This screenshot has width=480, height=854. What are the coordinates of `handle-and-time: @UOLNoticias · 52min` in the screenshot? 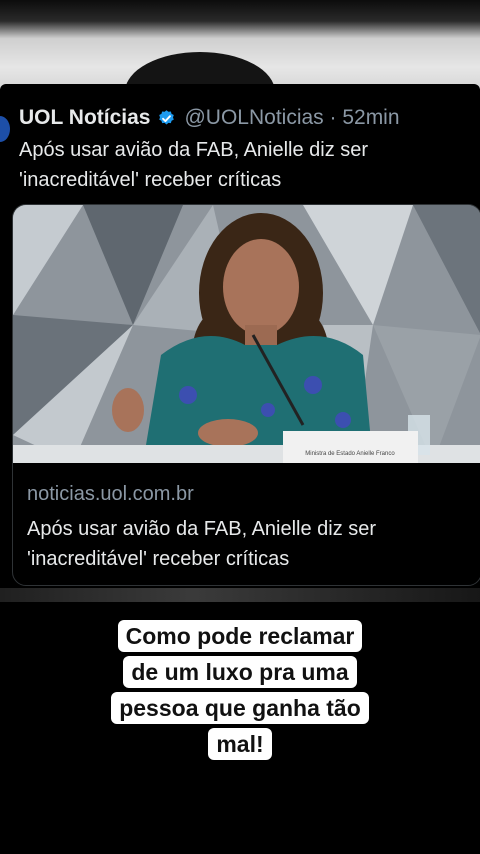 It's located at (291, 118).